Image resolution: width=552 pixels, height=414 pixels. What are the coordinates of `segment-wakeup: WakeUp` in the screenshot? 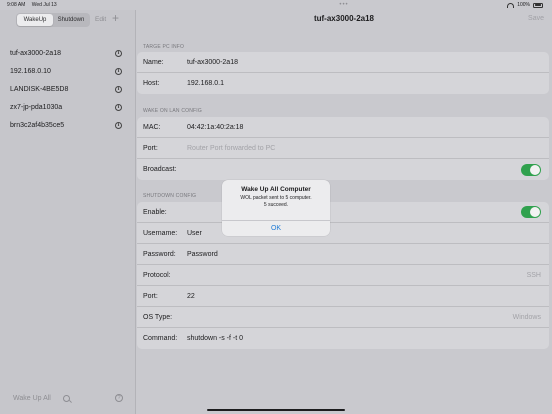 It's located at (35, 20).